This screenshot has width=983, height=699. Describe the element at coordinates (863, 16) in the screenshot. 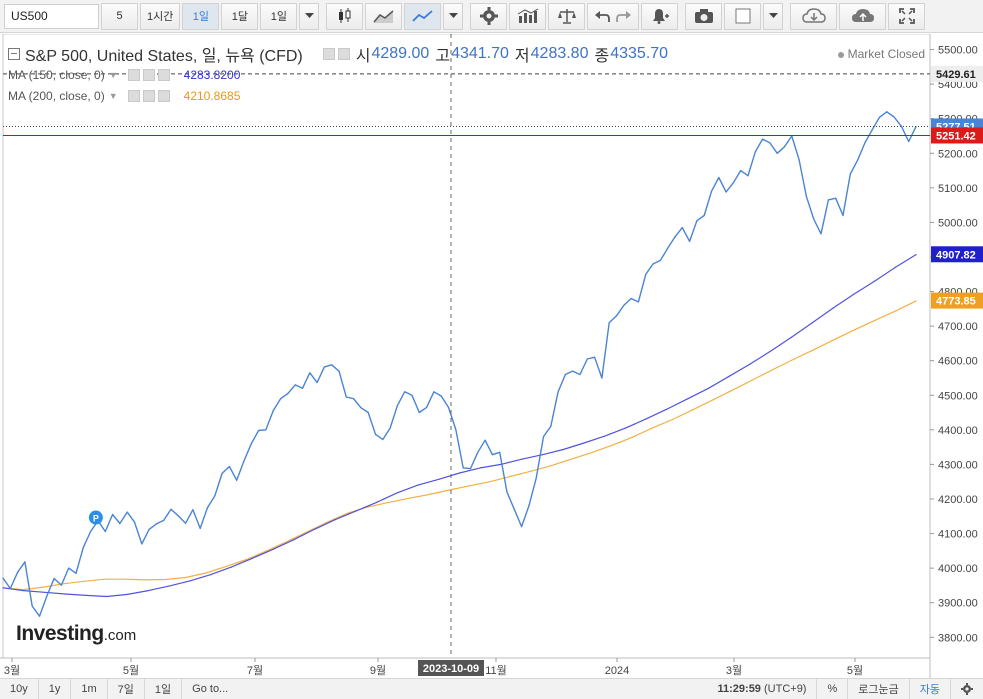

I see `save-chart-button` at that location.